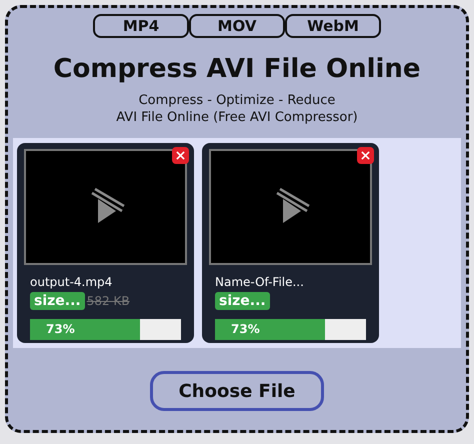 This screenshot has width=474, height=444. Describe the element at coordinates (237, 26) in the screenshot. I see `format-link: MOV` at that location.